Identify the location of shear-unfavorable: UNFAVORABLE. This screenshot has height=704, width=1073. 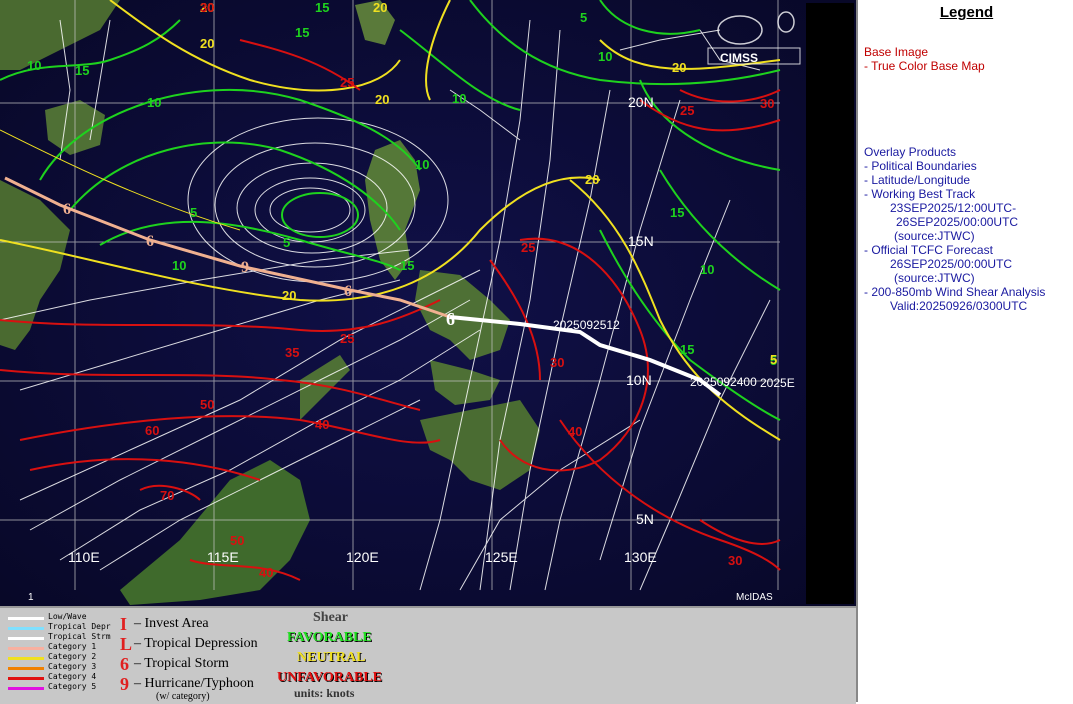
(329, 677).